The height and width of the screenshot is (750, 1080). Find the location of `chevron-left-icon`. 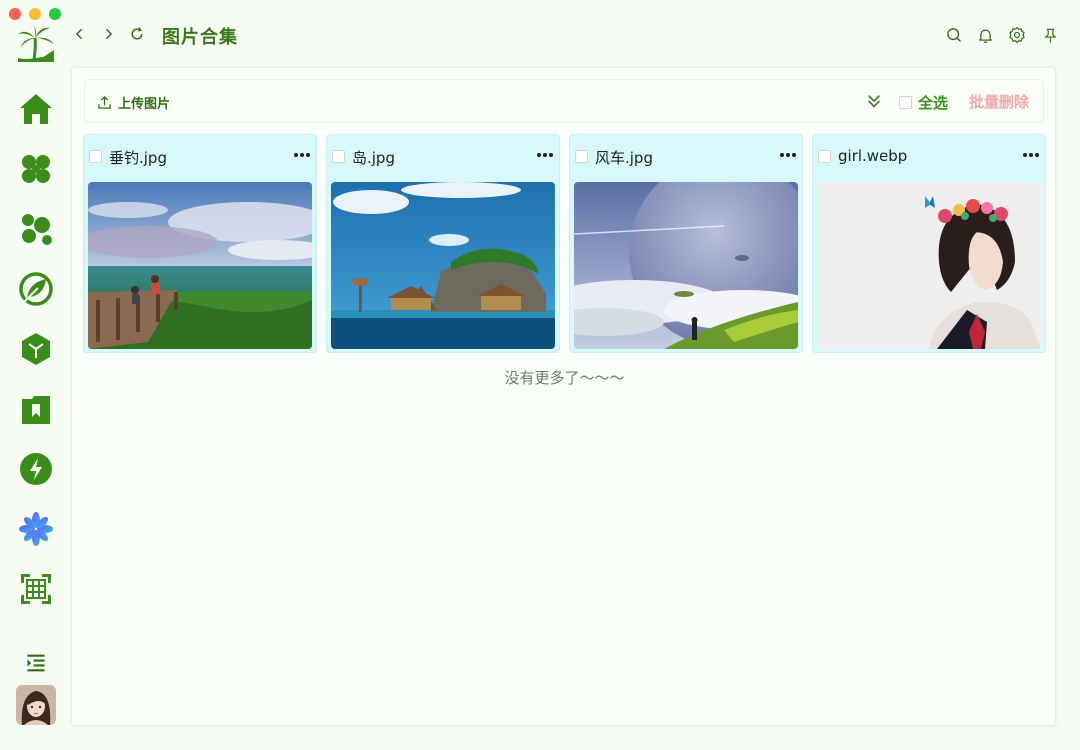

chevron-left-icon is located at coordinates (79, 34).